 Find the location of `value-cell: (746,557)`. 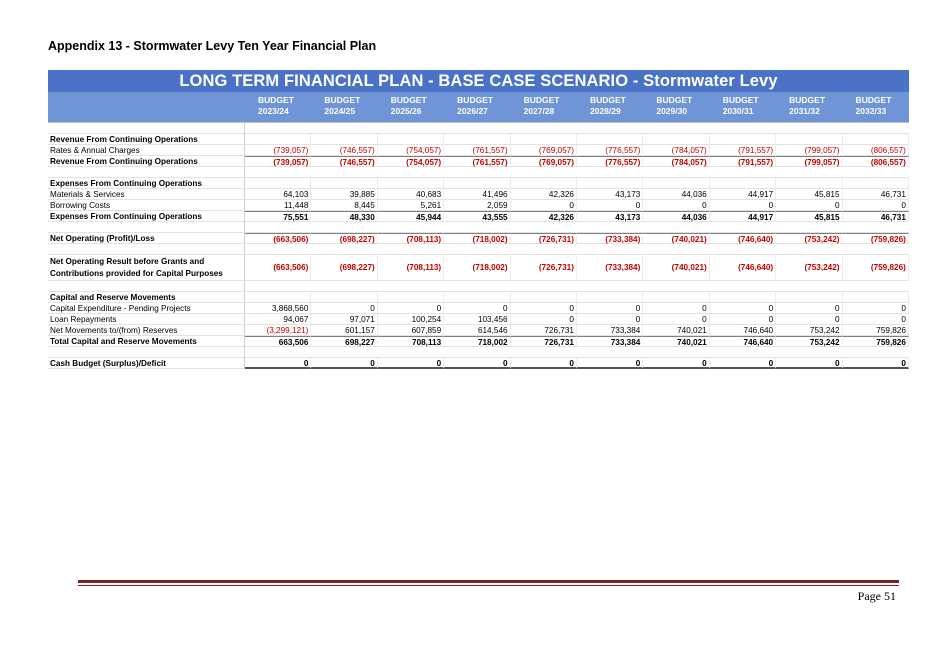

value-cell: (746,557) is located at coordinates (344, 161).